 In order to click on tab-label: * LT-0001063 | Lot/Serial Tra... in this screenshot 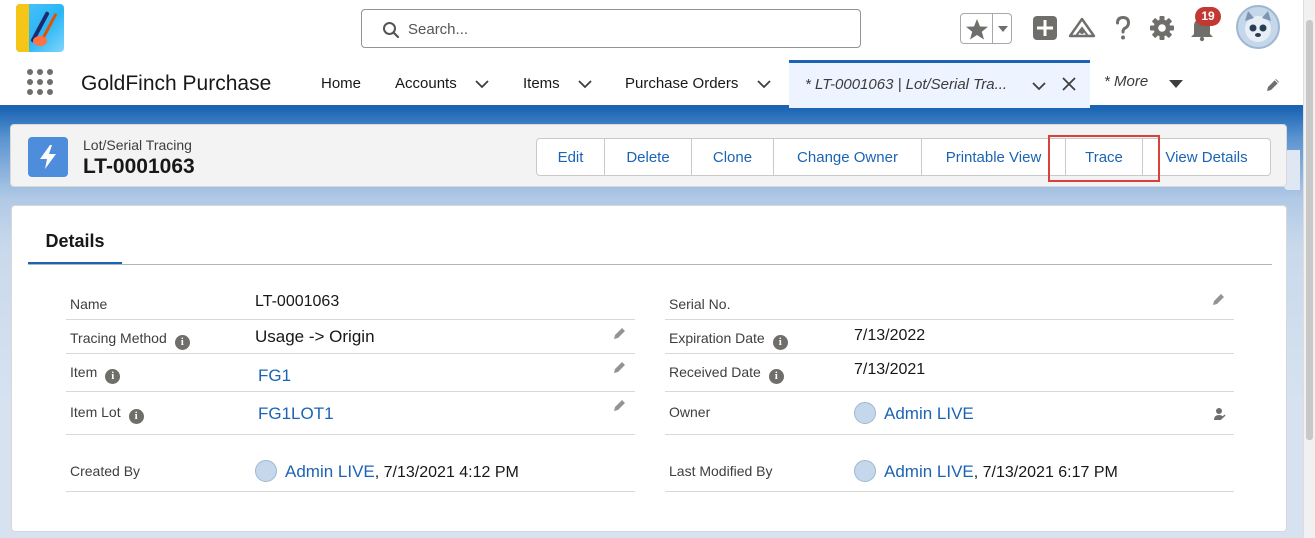, I will do `click(906, 84)`.